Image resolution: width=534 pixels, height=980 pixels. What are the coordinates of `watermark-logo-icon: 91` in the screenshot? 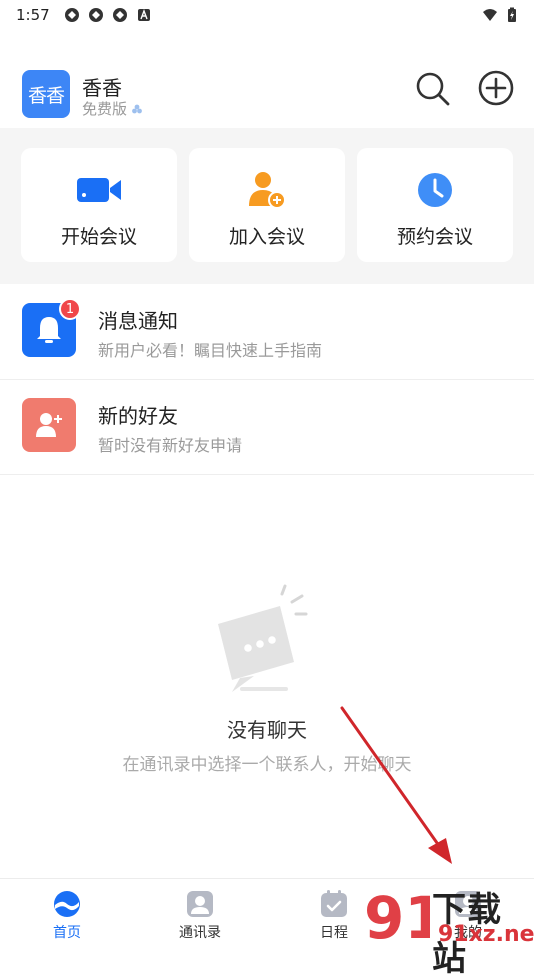 It's located at (397, 917).